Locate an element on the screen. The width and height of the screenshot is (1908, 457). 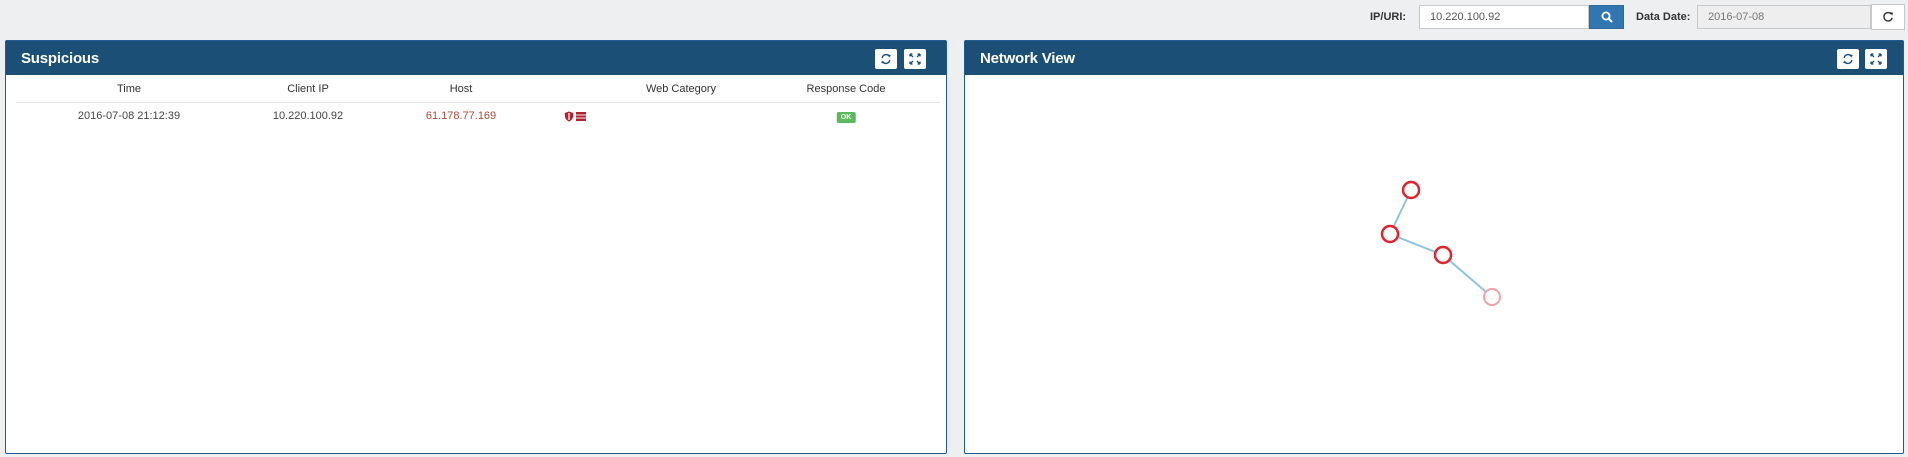
refresh-button is located at coordinates (1888, 17).